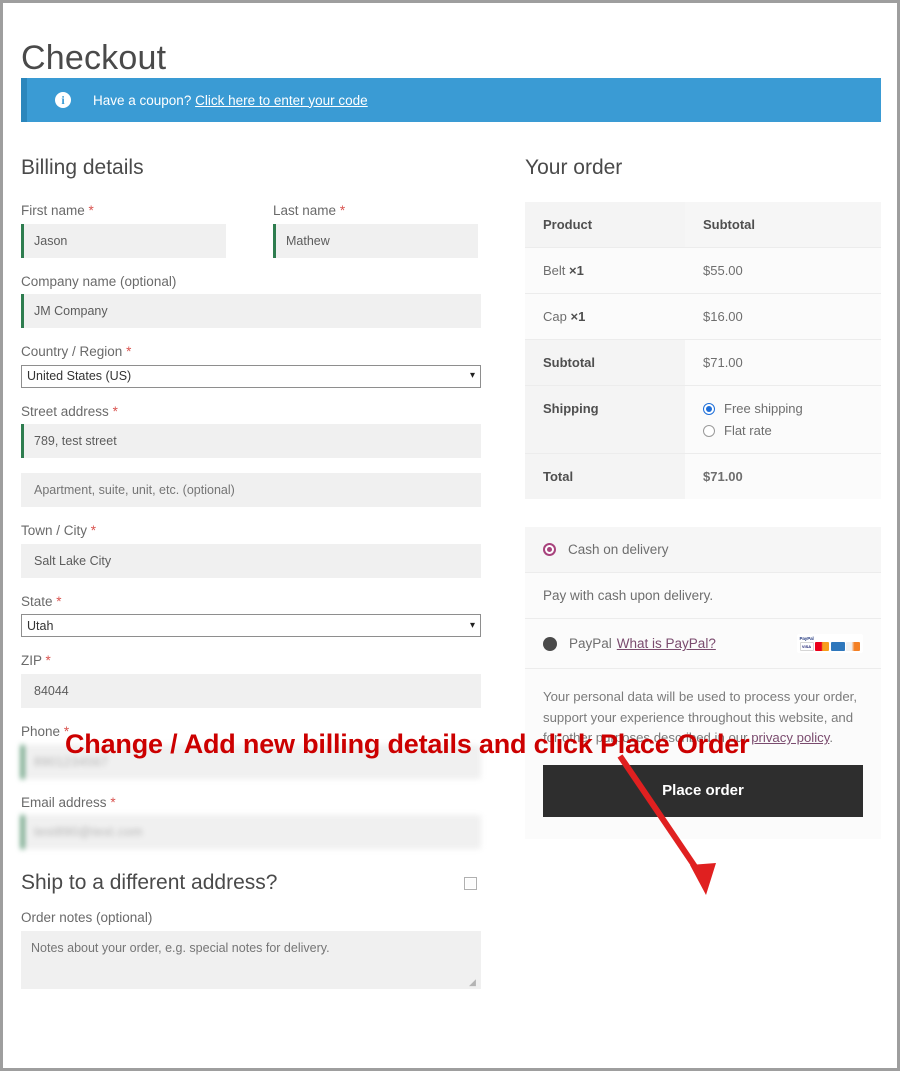 The height and width of the screenshot is (1071, 900). I want to click on last-name-label-text: Last name, so click(305, 211).